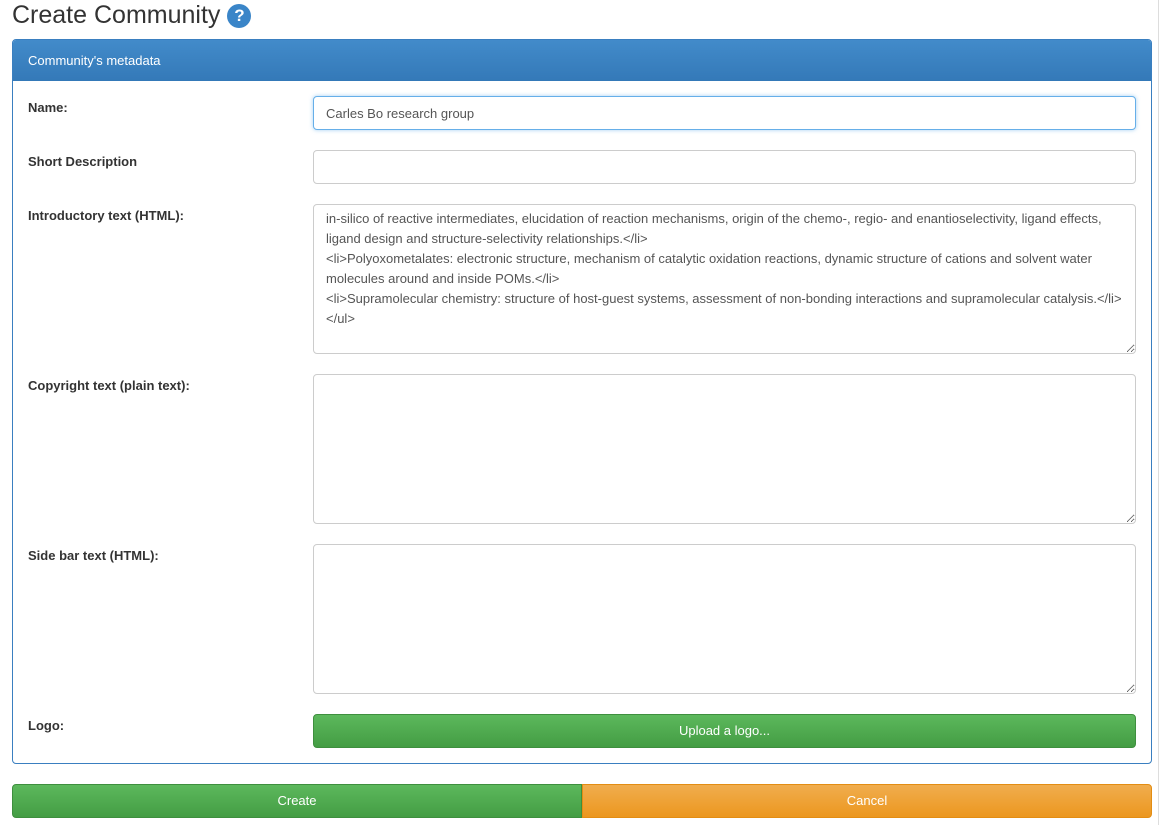  What do you see at coordinates (239, 15) in the screenshot?
I see `question-circle-icon: ?` at bounding box center [239, 15].